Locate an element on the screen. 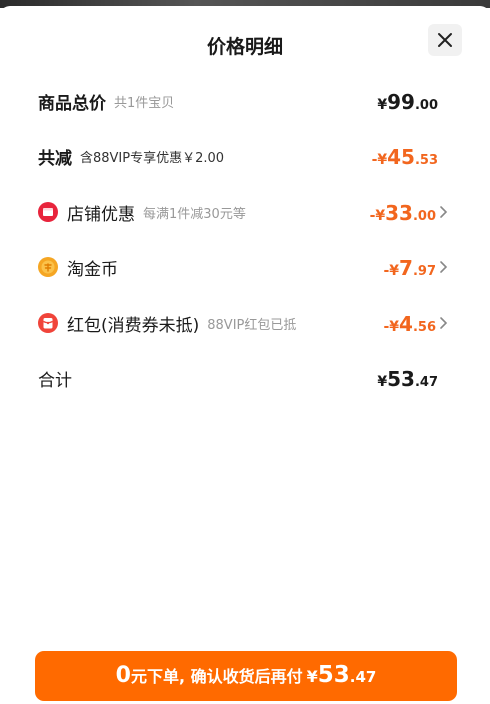  close-button is located at coordinates (445, 40).